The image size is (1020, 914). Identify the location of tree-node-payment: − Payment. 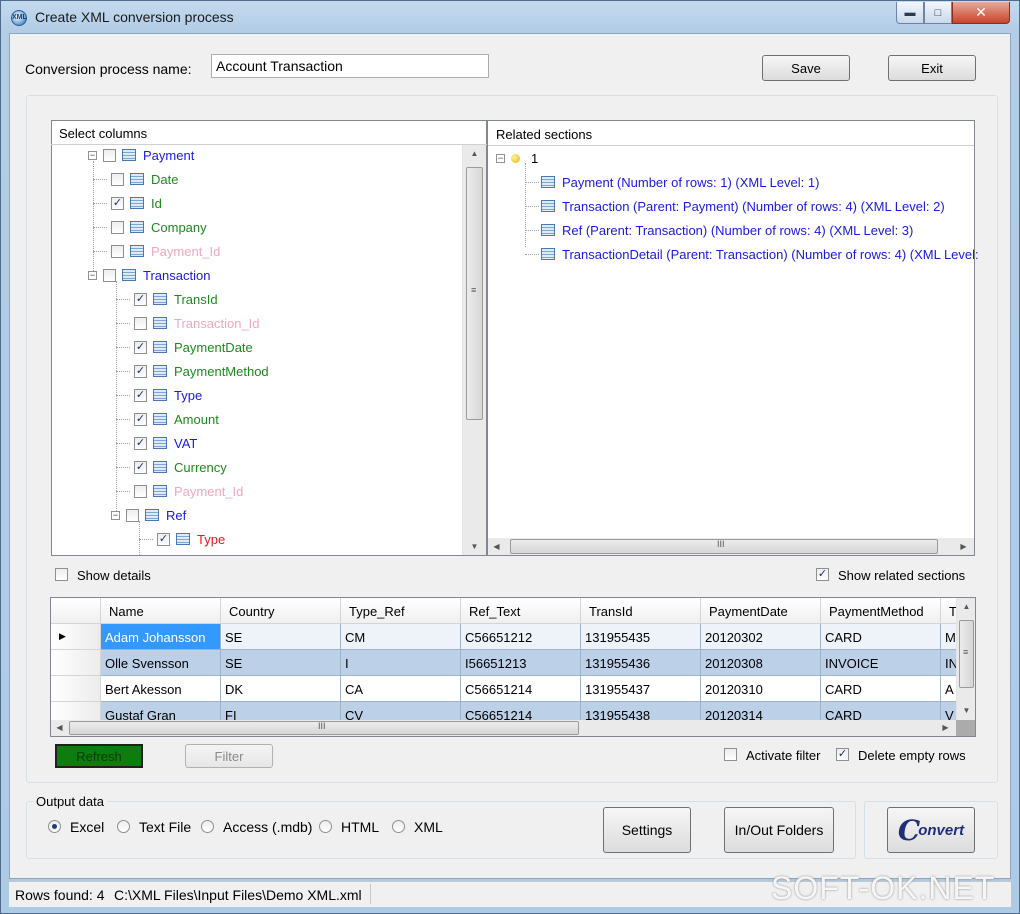
(141, 155).